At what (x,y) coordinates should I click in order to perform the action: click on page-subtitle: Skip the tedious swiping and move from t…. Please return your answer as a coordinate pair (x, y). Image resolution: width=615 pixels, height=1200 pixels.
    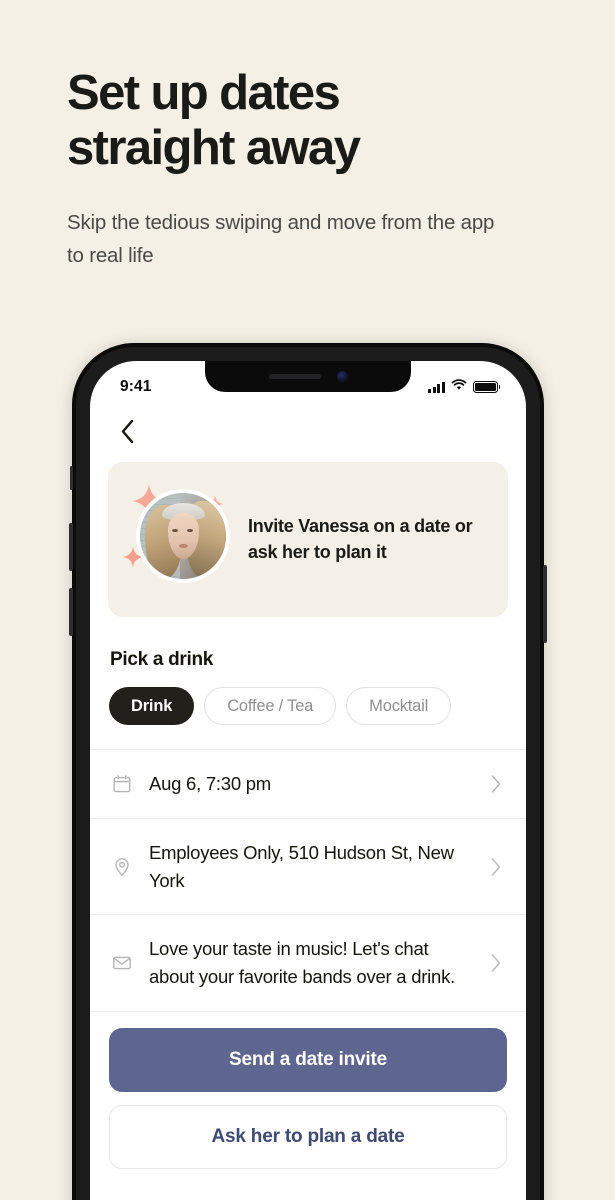
    Looking at the image, I should click on (281, 238).